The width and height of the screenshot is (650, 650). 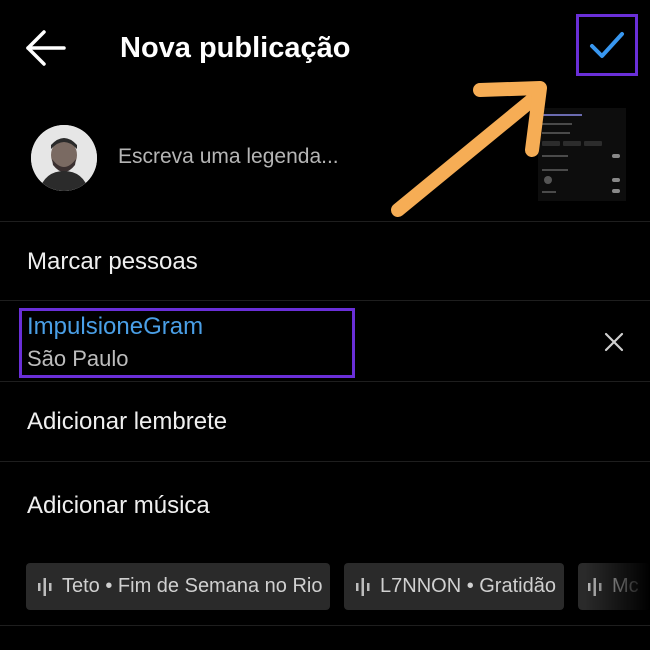 I want to click on back-button, so click(x=45, y=48).